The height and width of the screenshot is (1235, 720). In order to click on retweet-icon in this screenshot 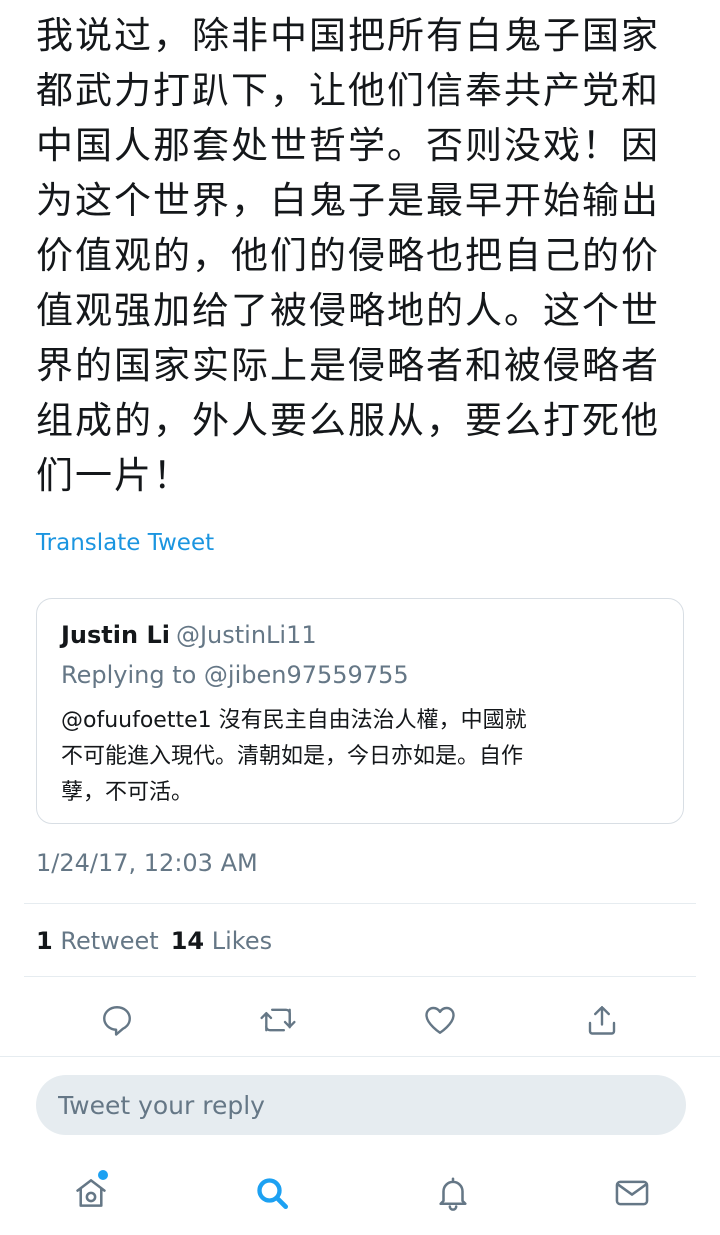, I will do `click(278, 1020)`.